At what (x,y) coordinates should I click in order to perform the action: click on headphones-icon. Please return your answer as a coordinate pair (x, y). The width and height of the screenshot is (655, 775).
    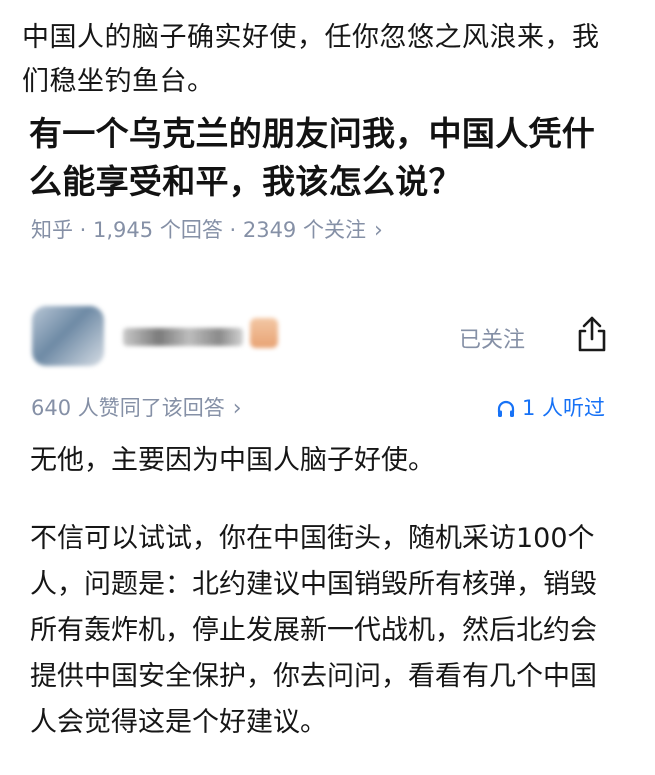
    Looking at the image, I should click on (506, 408).